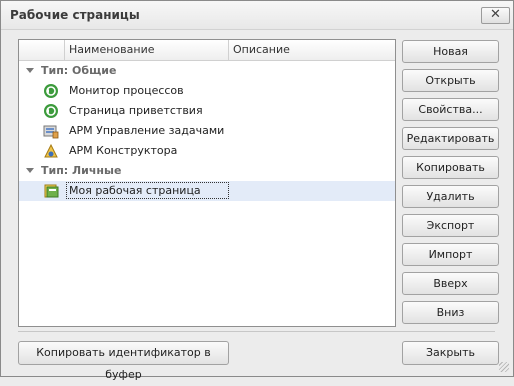  I want to click on resize-grip-icon, so click(504, 367).